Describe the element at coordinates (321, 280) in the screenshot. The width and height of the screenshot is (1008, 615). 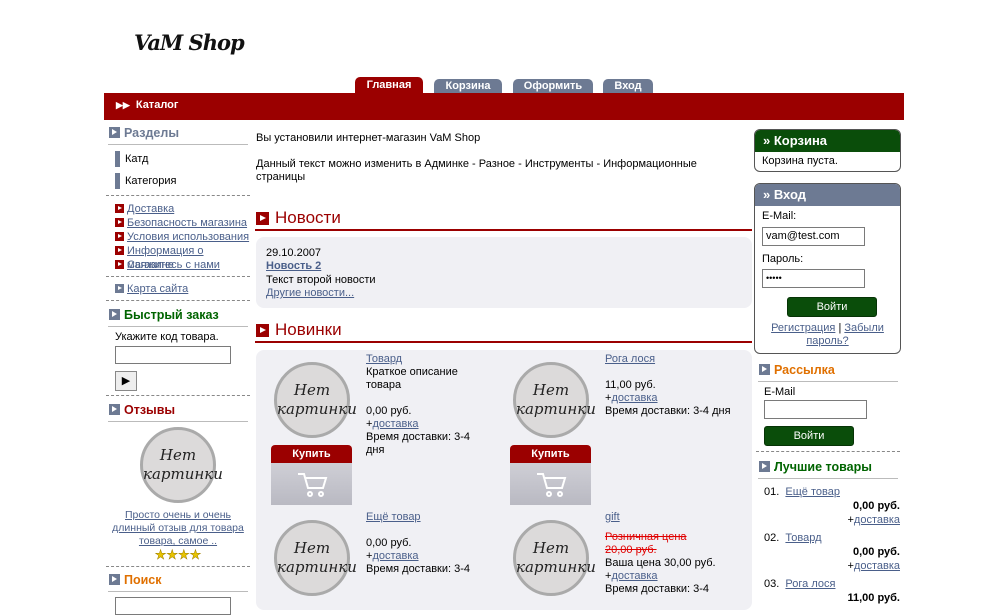
I see `news-text: Текст второй новости` at that location.